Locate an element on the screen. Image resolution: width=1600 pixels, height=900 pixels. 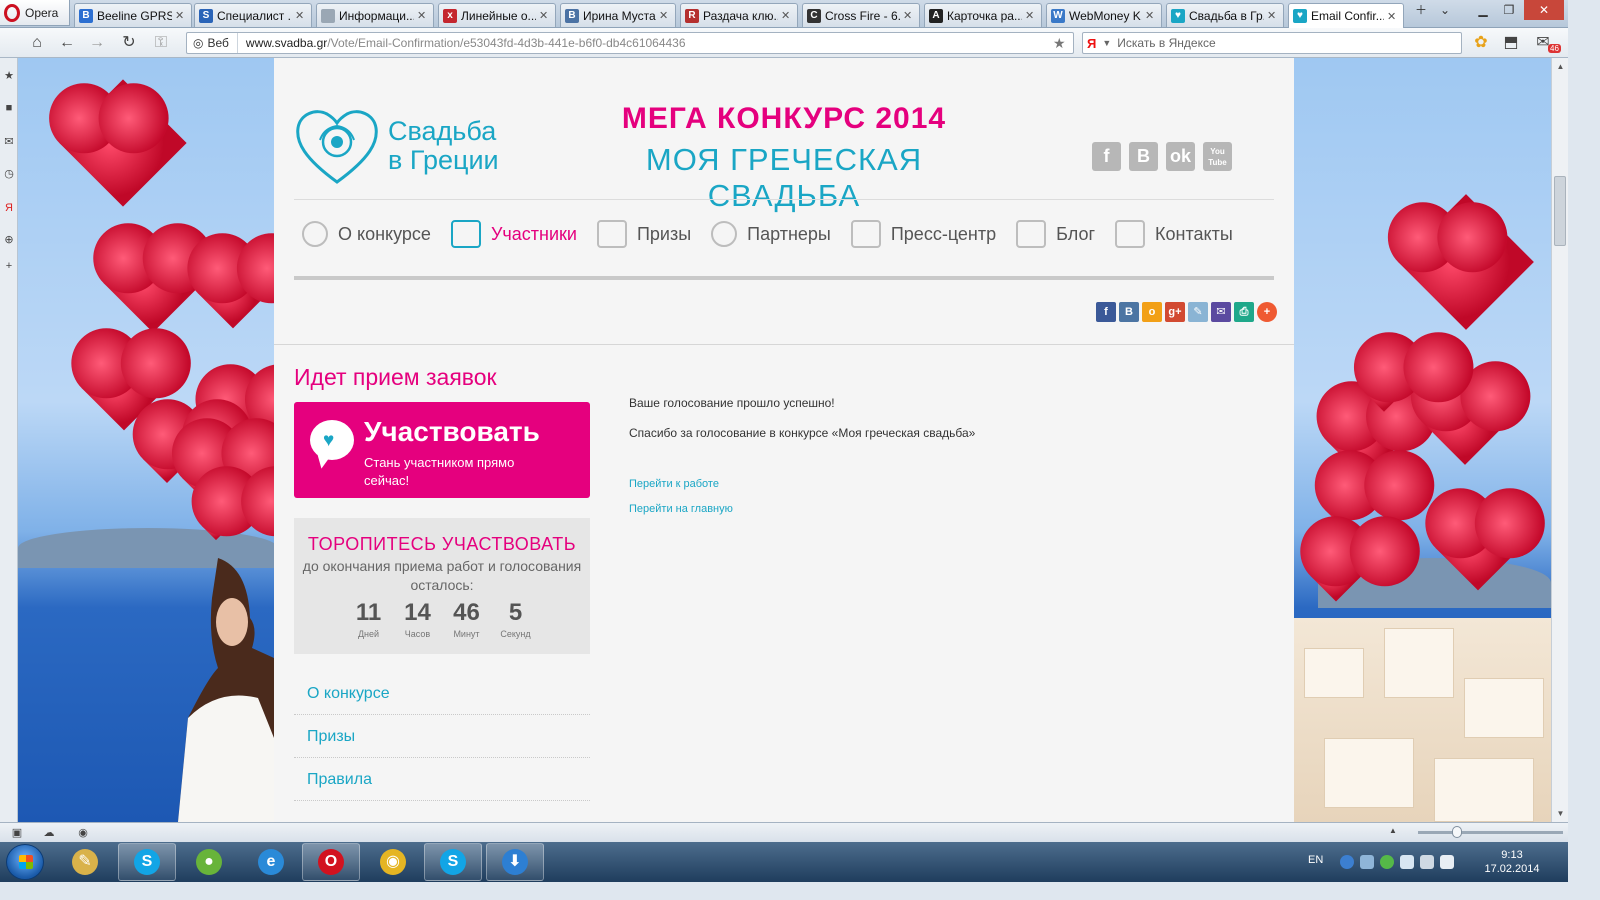
notes-panel-icon: ■ is located at coordinates (9, 108).